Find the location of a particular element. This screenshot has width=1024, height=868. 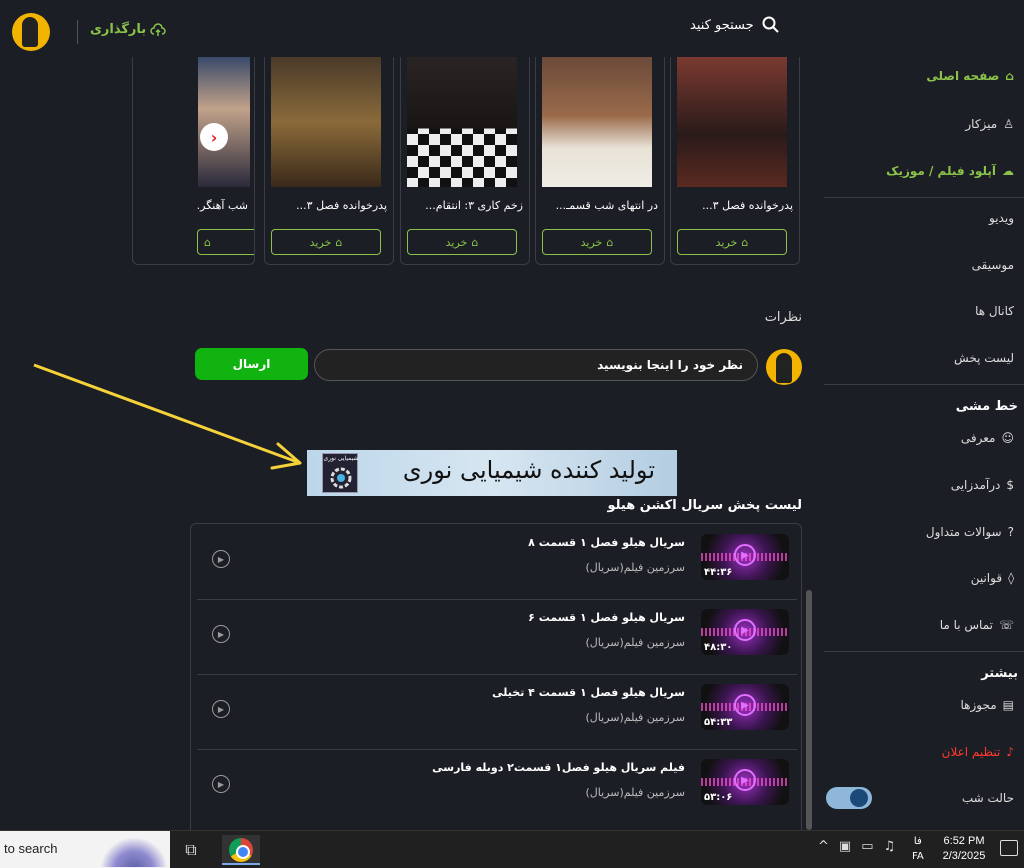

sidebar-heading-more: بیشتر is located at coordinates (999, 673).